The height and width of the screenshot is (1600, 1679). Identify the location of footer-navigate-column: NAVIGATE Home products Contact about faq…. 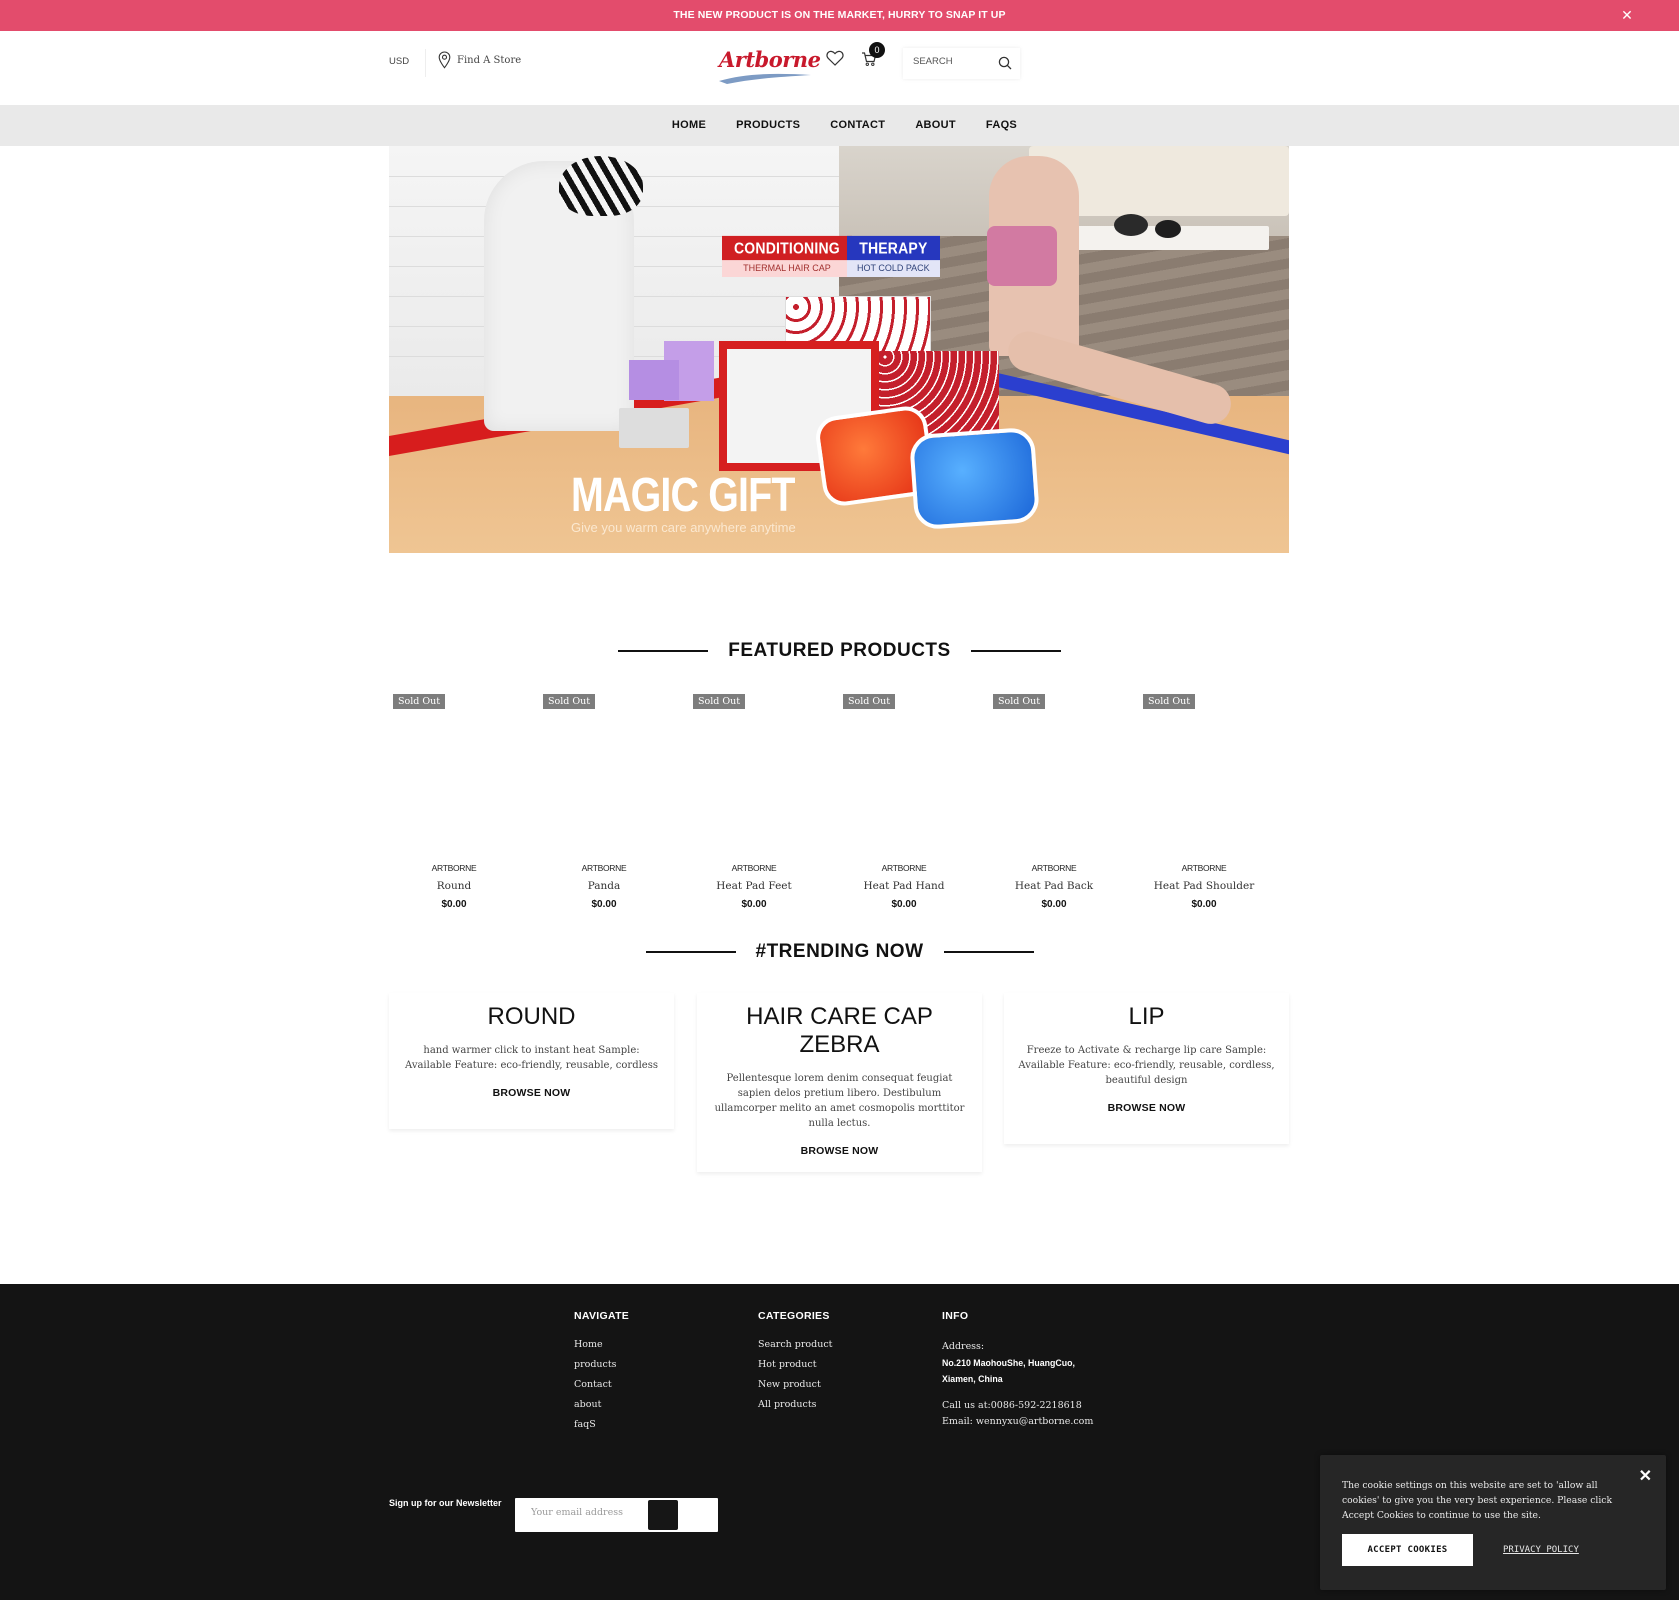
(601, 1374).